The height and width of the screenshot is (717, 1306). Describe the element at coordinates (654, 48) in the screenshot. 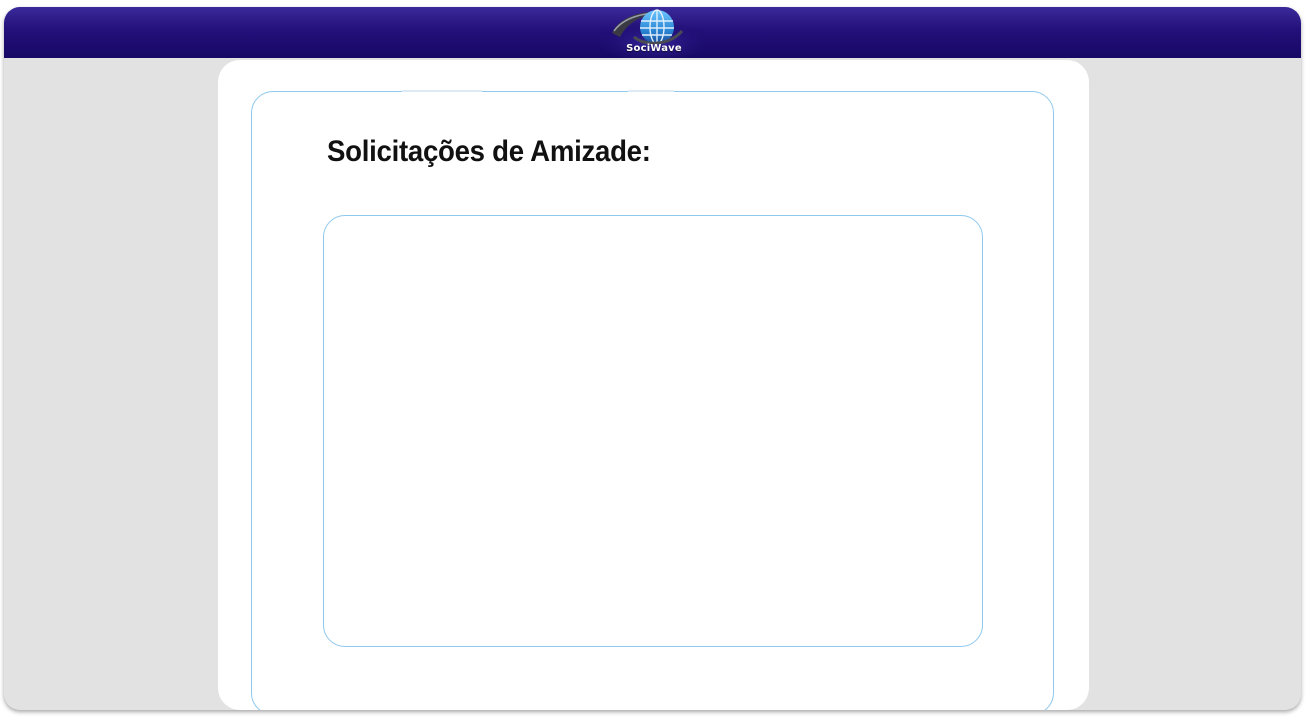

I see `logo-wordmark: SociWave` at that location.